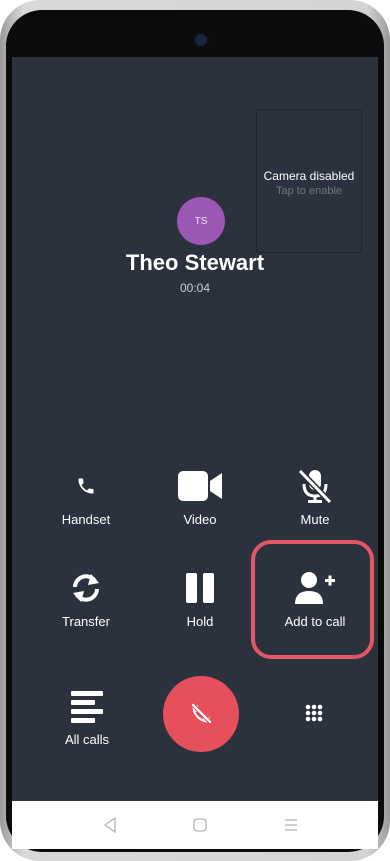 The width and height of the screenshot is (390, 861). Describe the element at coordinates (315, 486) in the screenshot. I see `mic-off-icon` at that location.